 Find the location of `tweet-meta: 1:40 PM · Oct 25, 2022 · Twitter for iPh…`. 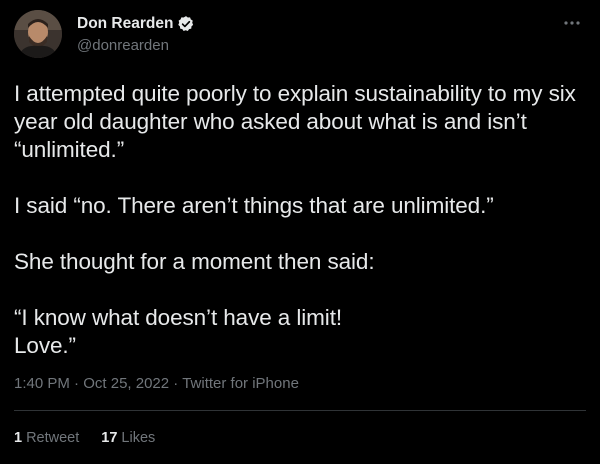

tweet-meta: 1:40 PM · Oct 25, 2022 · Twitter for iPh… is located at coordinates (156, 383).